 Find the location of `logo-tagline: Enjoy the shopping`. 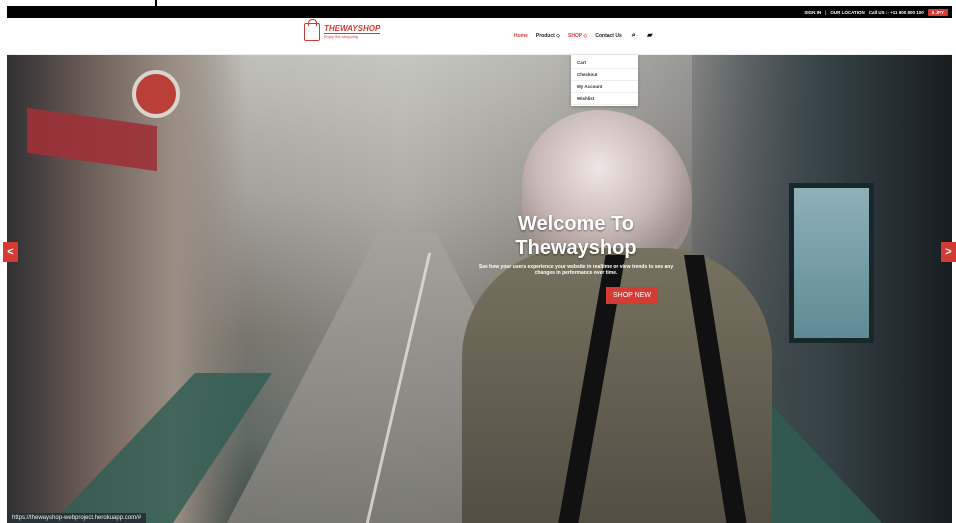

logo-tagline: Enjoy the shopping is located at coordinates (341, 36).